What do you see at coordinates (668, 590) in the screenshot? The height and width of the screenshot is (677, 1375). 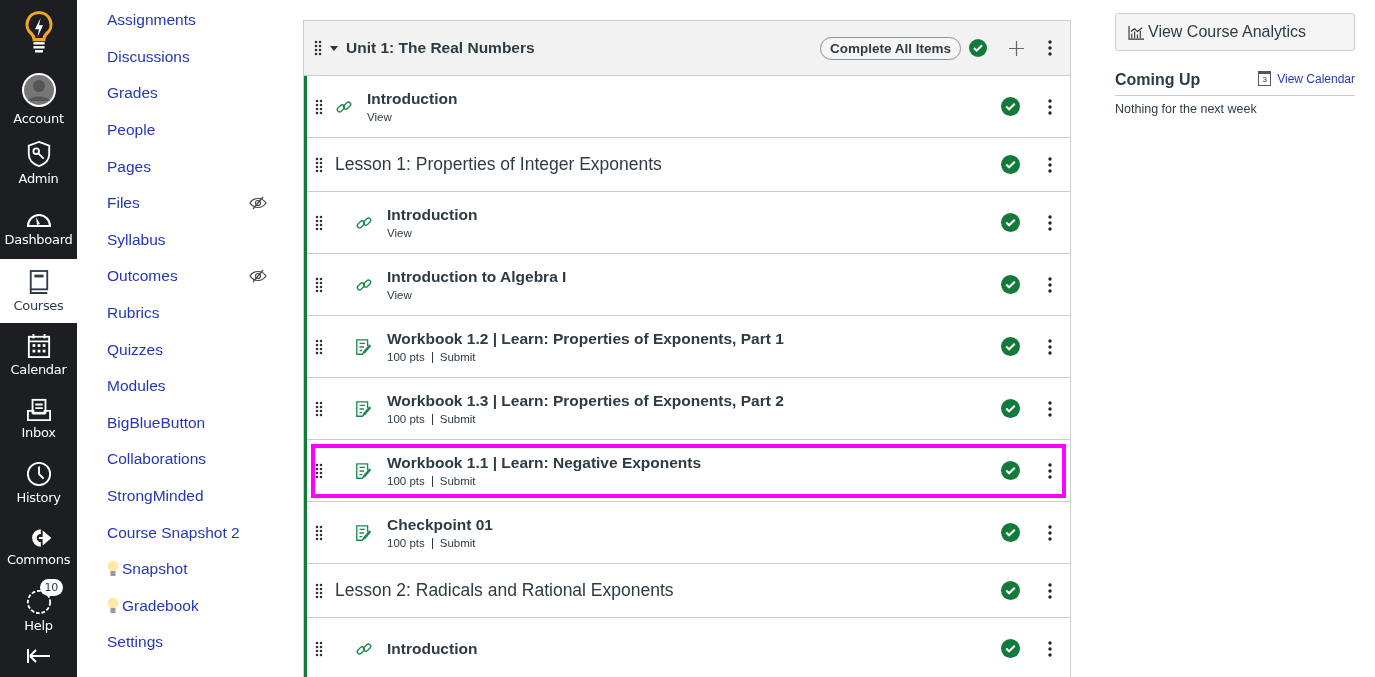 I see `module-item-title: Lesson 2: Radicals and Rational Exponents` at bounding box center [668, 590].